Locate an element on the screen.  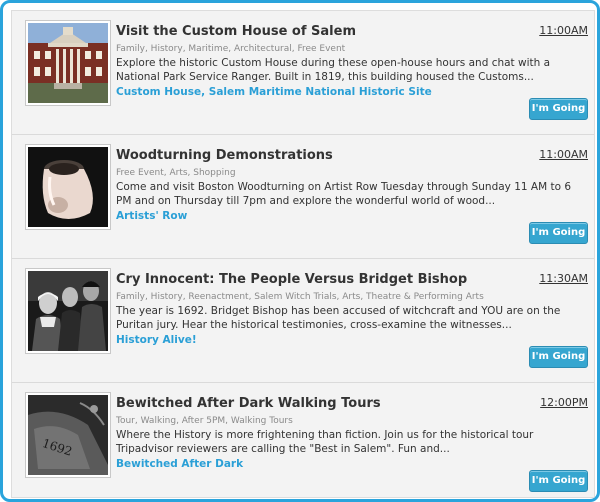
custom-house-photo is located at coordinates (68, 63).